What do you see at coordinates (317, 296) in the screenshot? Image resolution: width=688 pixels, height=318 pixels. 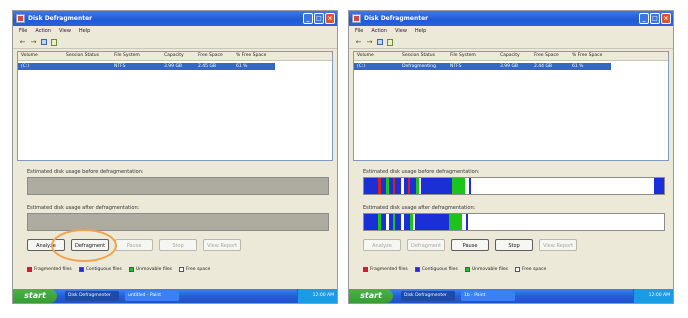 I see `system-tray-clock: 12:00 AM` at bounding box center [317, 296].